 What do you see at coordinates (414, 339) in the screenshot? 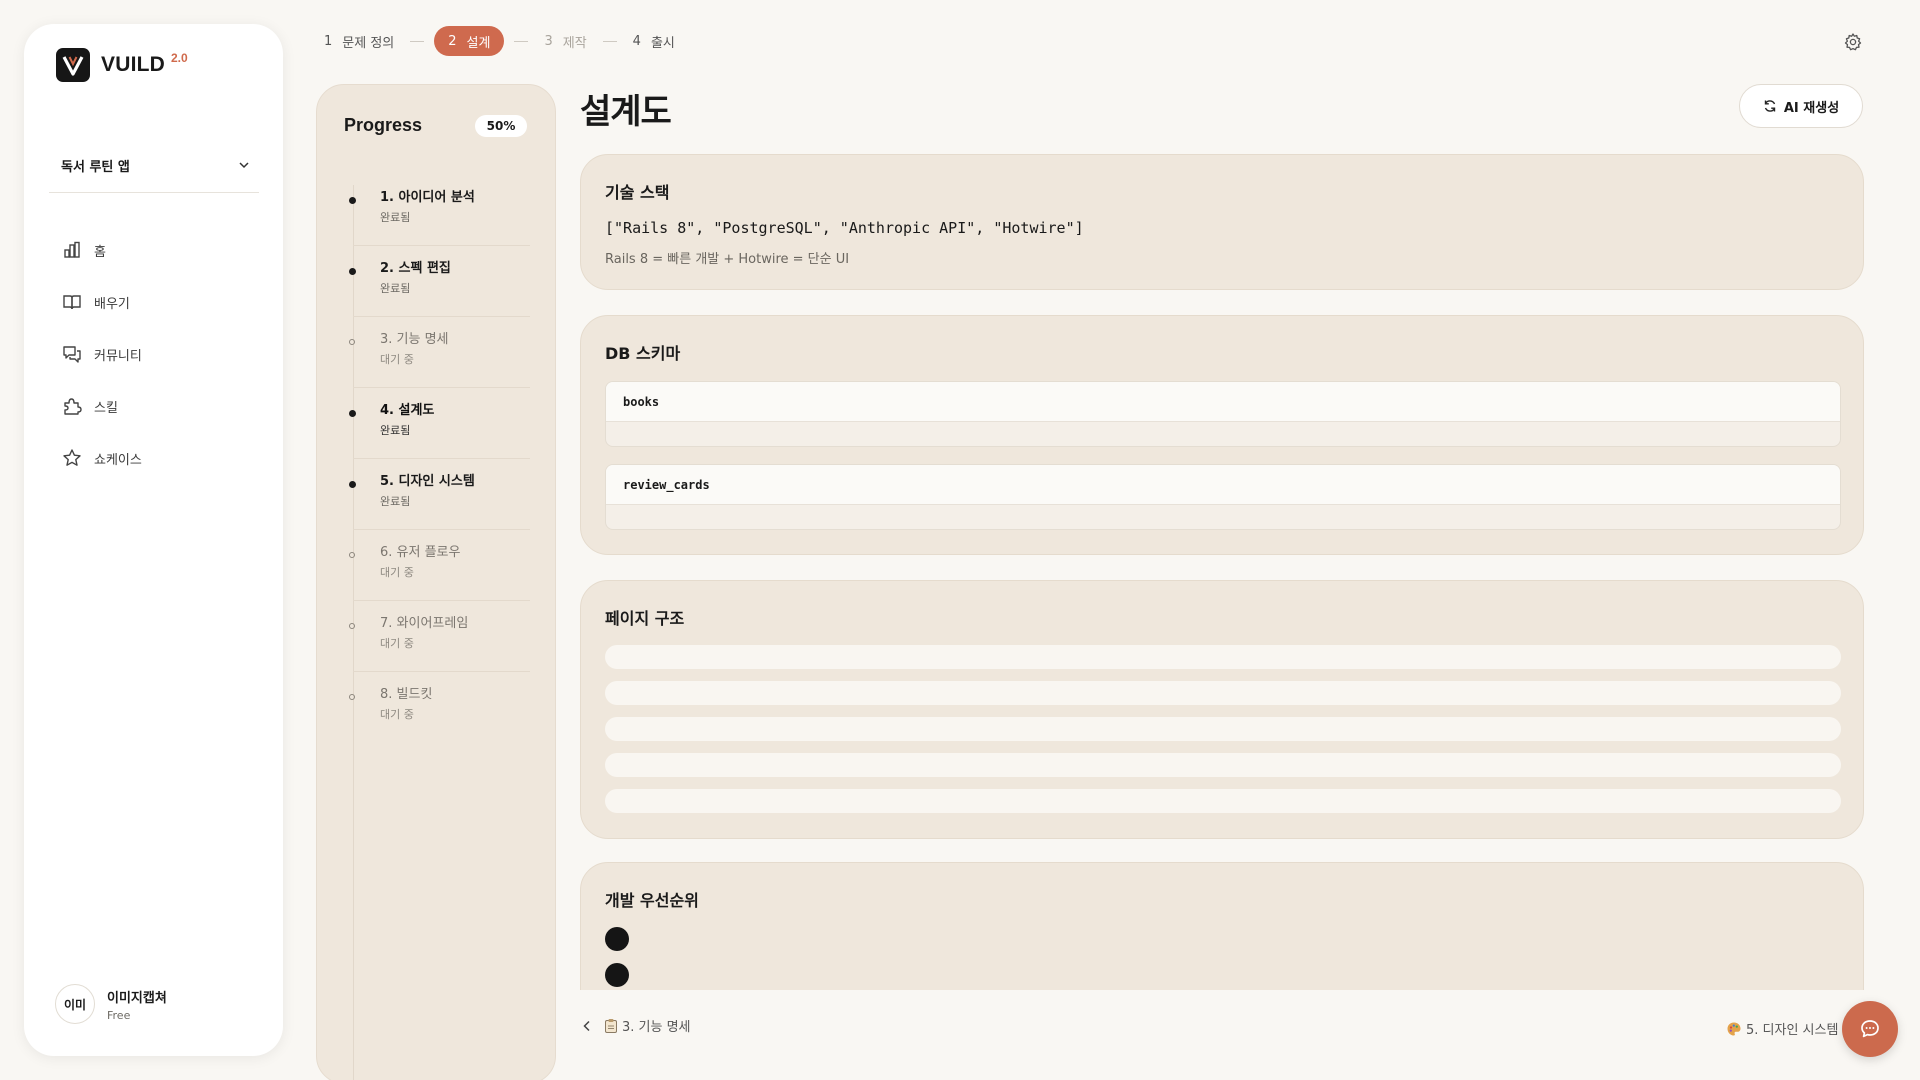
I see `progress-item-label: 3. 기능 명세` at bounding box center [414, 339].